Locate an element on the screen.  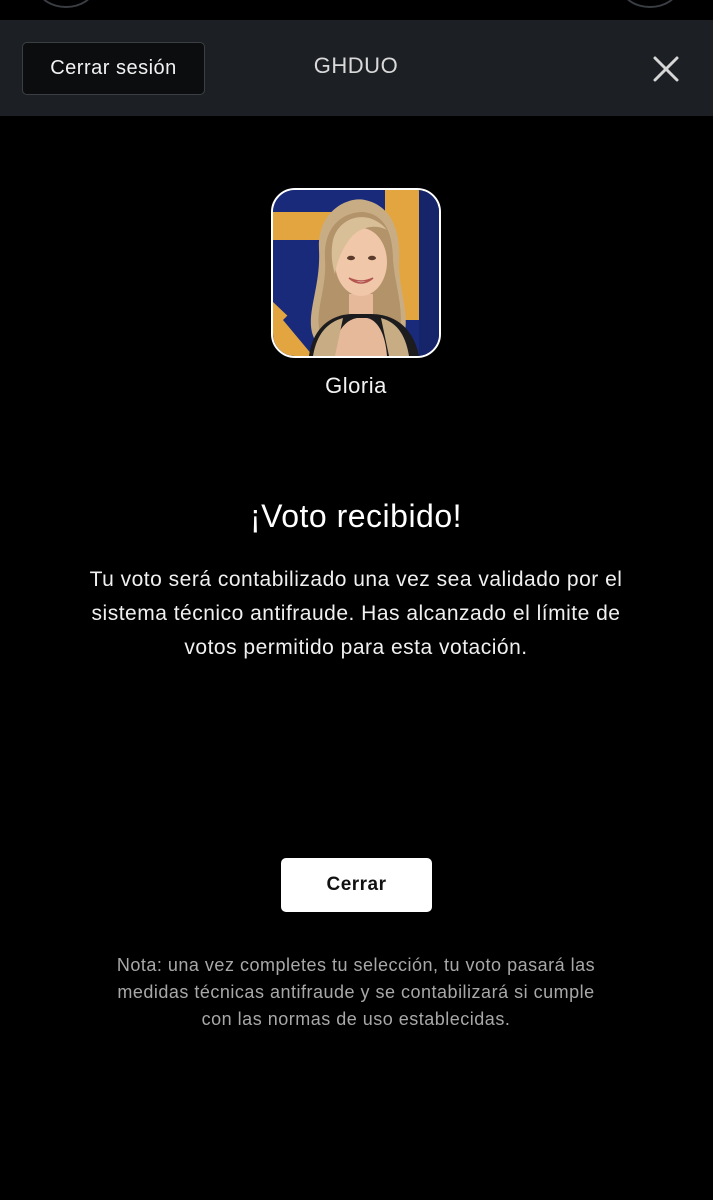
close-icon is located at coordinates (666, 69).